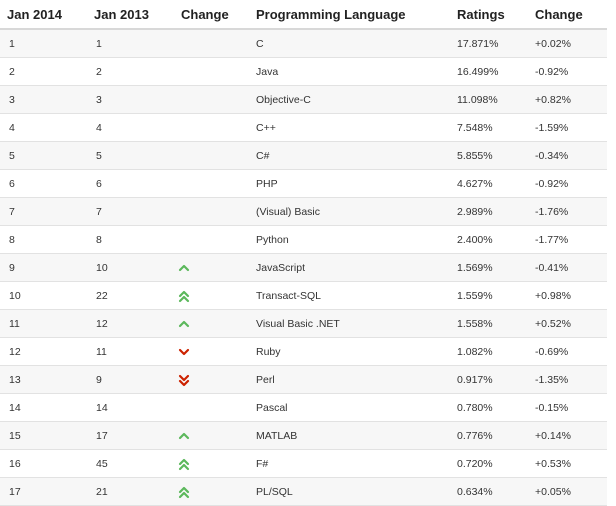  I want to click on previous-rank: 14, so click(130, 407).